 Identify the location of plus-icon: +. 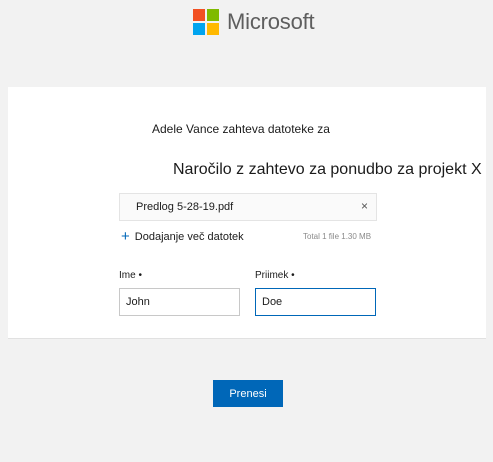
(125, 236).